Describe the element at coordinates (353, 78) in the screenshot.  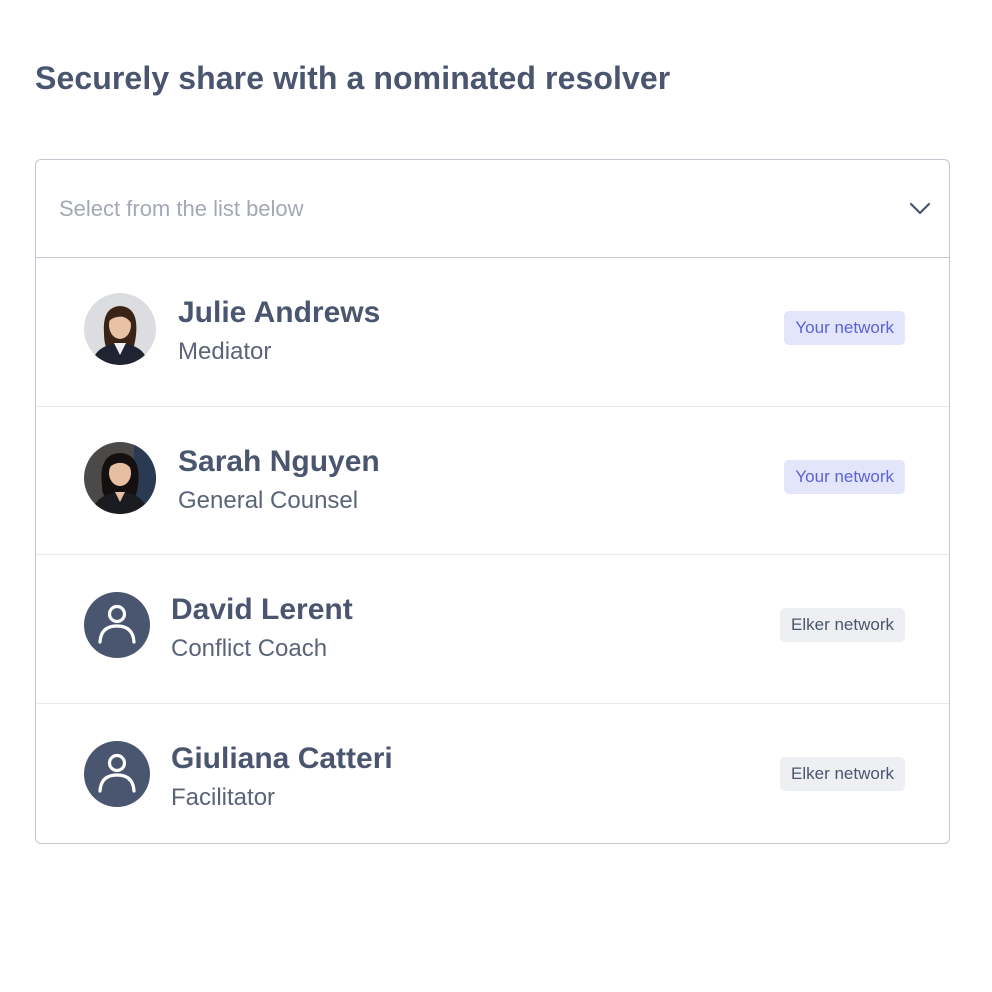
I see `page-title: Securely share with a nominated resolver` at that location.